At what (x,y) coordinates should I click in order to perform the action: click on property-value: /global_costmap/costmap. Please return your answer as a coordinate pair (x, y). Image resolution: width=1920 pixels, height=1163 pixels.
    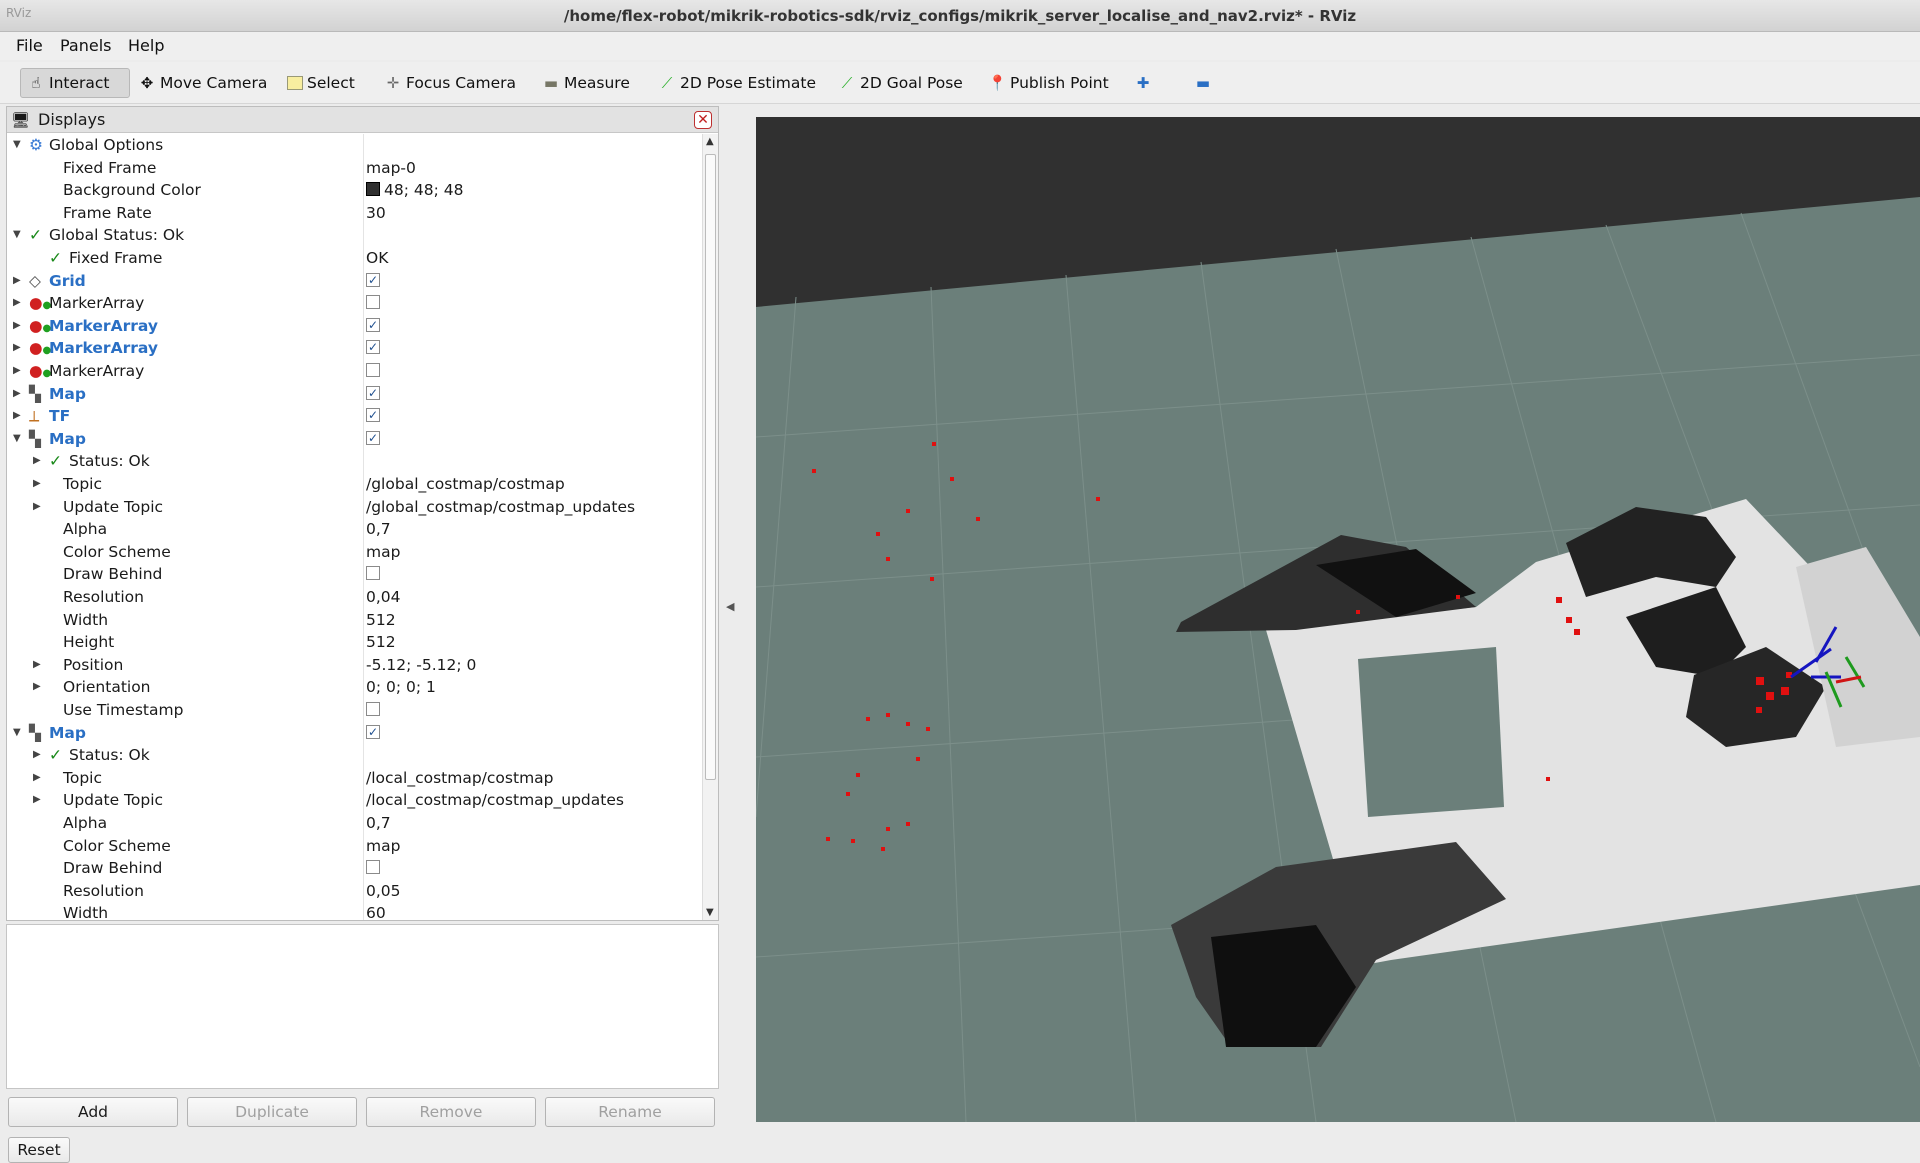
    Looking at the image, I should click on (465, 484).